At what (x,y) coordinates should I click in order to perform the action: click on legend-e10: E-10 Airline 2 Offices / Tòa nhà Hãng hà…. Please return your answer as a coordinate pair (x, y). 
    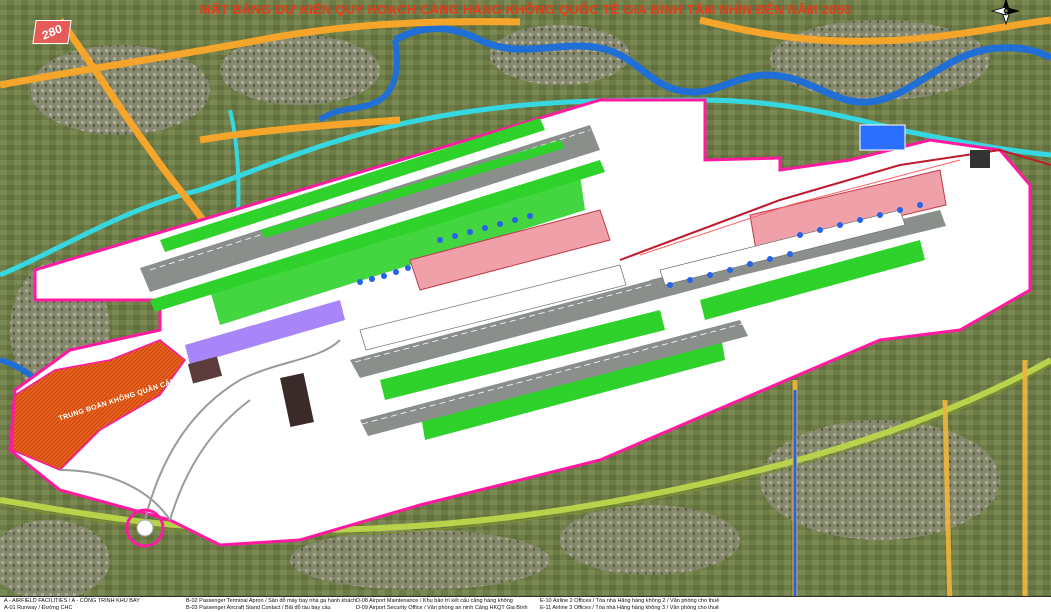
    Looking at the image, I should click on (630, 601).